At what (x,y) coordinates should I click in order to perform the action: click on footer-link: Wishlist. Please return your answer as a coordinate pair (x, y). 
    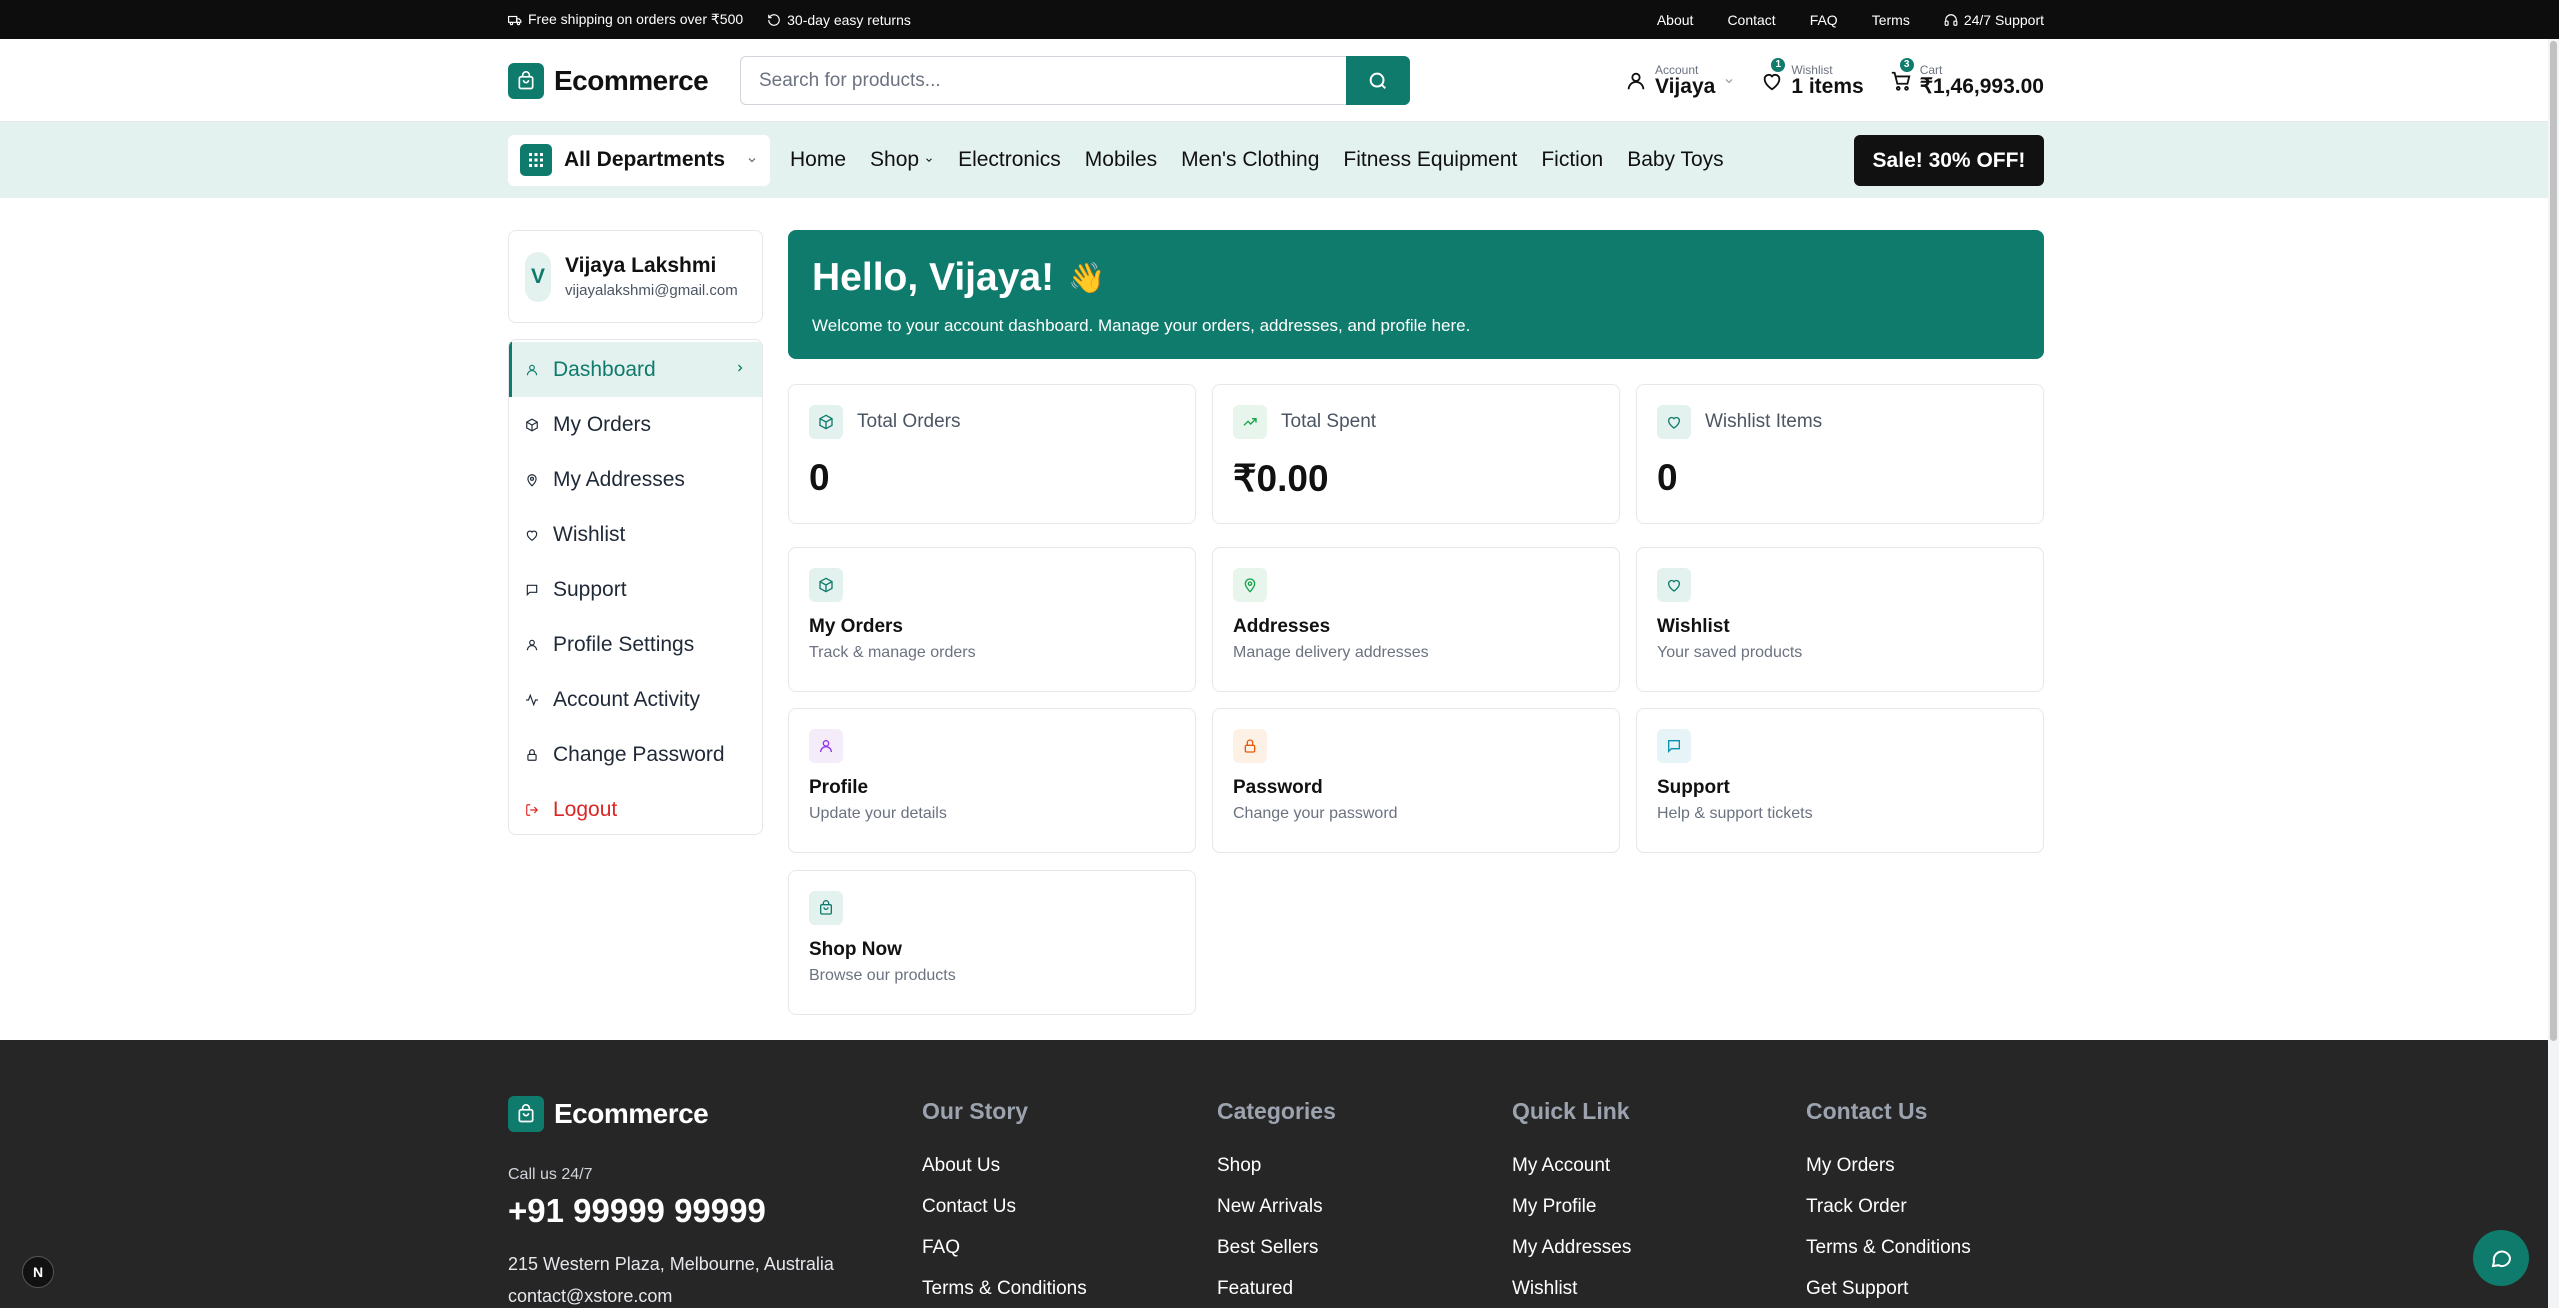
    Looking at the image, I should click on (1571, 1293).